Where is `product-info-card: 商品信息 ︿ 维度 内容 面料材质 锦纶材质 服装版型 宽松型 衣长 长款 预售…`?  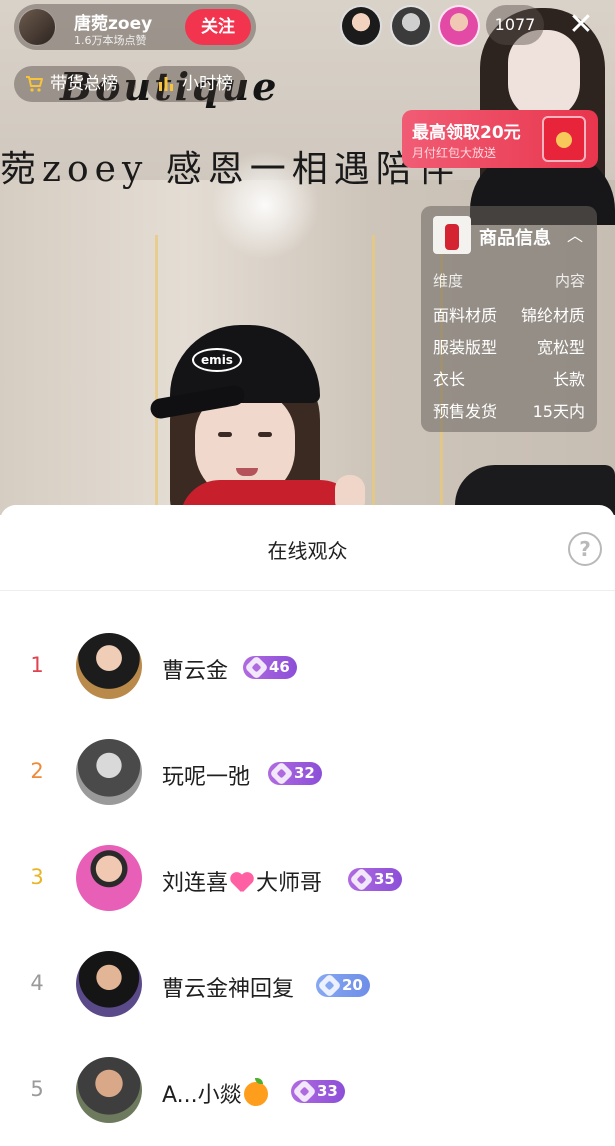 product-info-card: 商品信息 ︿ 维度 内容 面料材质 锦纶材质 服装版型 宽松型 衣长 长款 预售… is located at coordinates (509, 319).